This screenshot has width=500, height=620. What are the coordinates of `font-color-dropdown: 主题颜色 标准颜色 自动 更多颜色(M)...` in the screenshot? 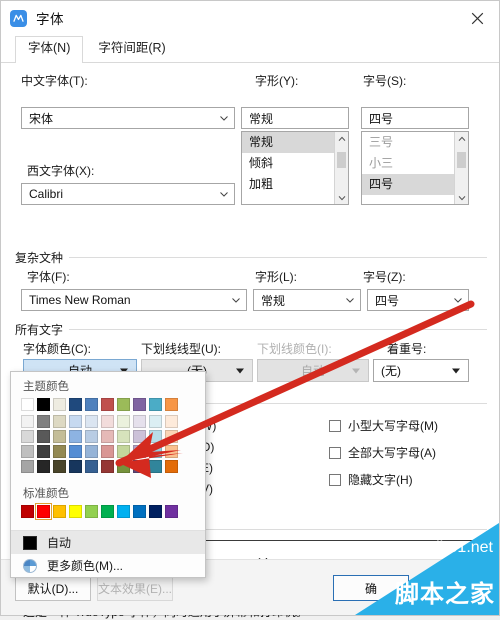 It's located at (108, 474).